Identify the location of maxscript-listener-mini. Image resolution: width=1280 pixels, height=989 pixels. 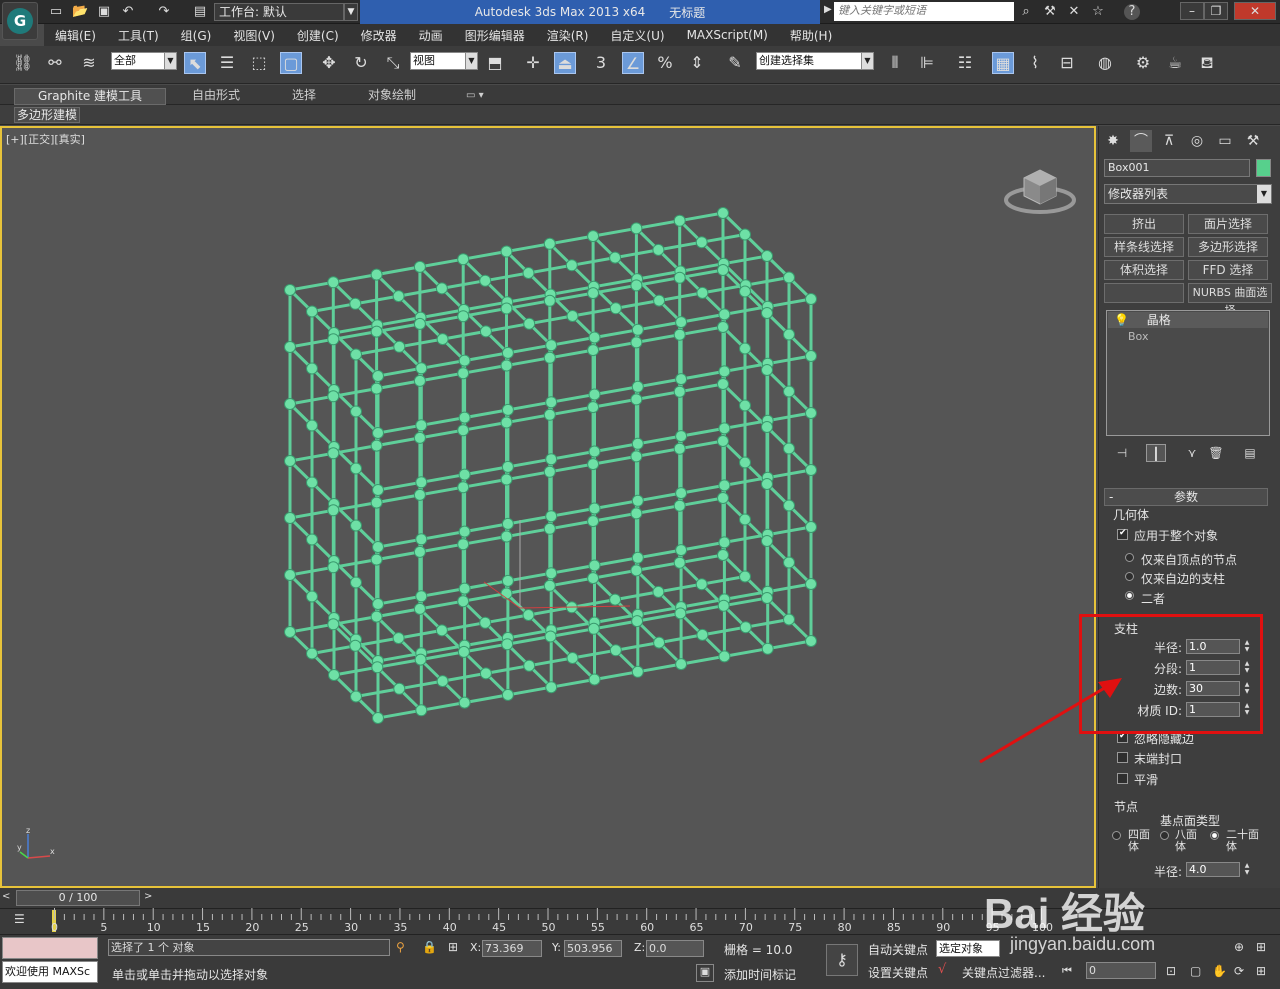
(50, 948).